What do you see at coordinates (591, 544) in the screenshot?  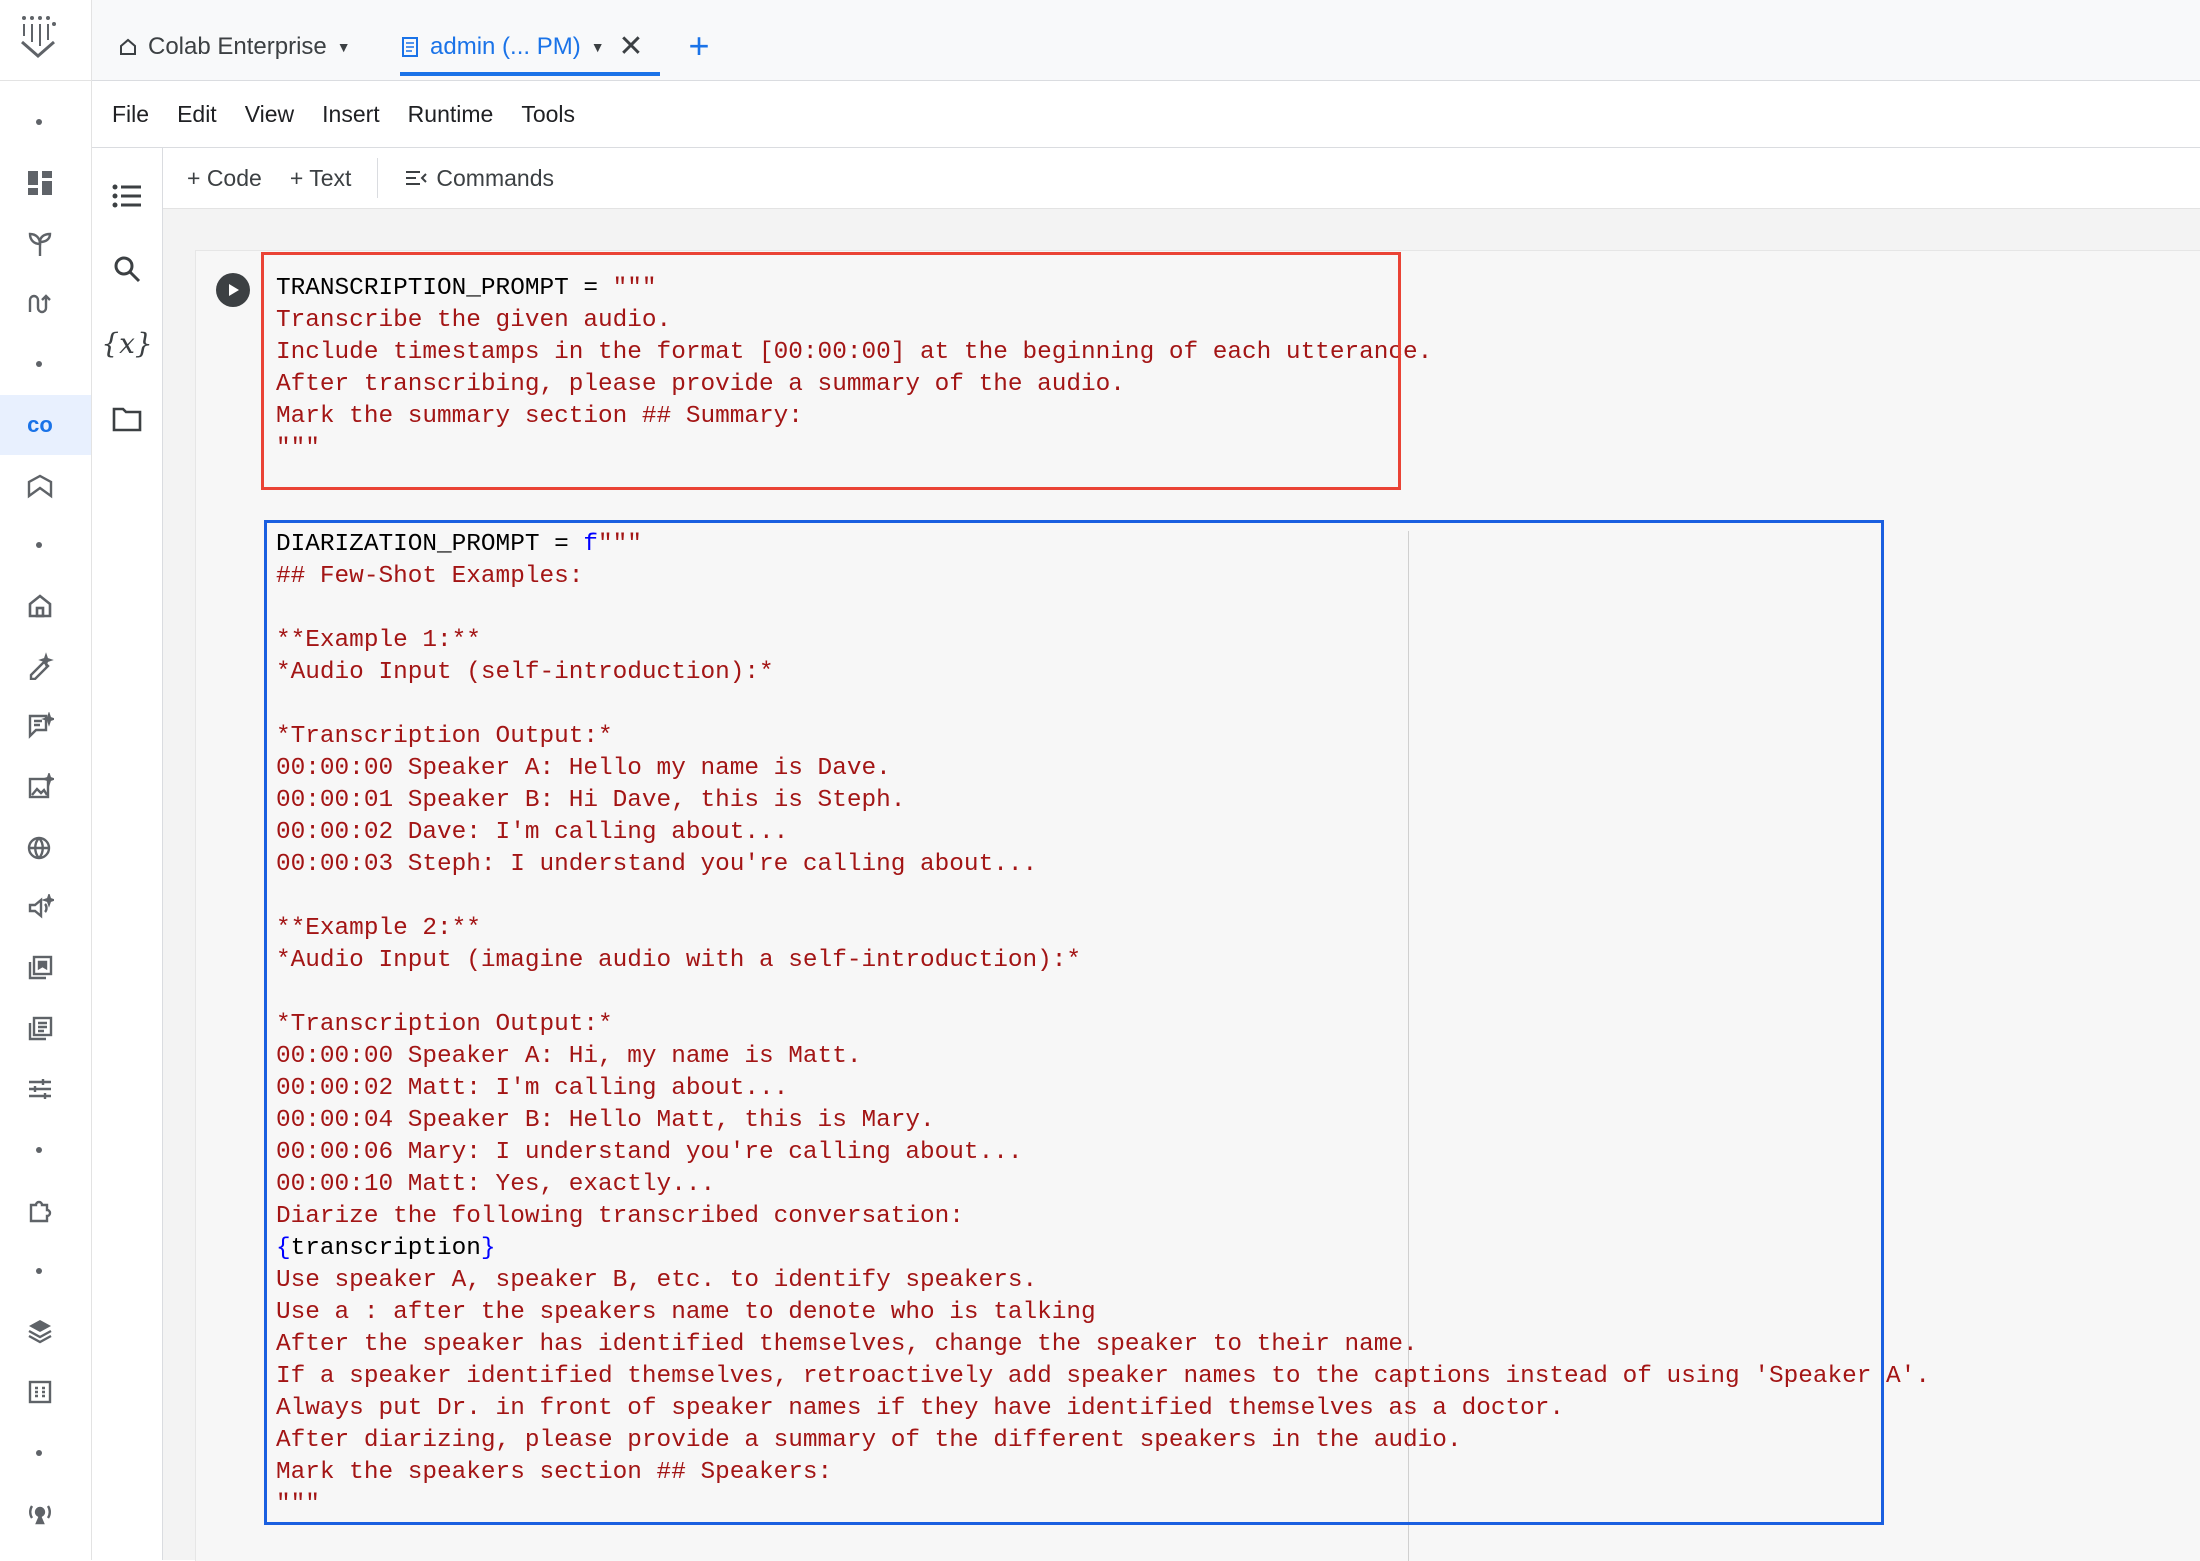 I see `code-fstring-prefix: f` at bounding box center [591, 544].